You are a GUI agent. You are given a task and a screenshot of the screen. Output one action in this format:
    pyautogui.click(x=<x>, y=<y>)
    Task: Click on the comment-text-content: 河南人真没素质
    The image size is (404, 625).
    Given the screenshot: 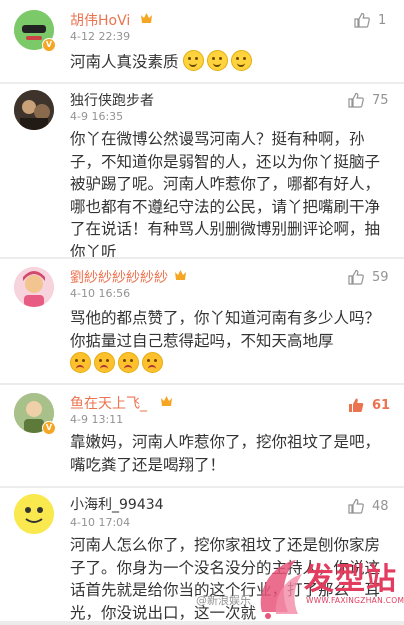 What is the action you would take?
    pyautogui.click(x=124, y=62)
    